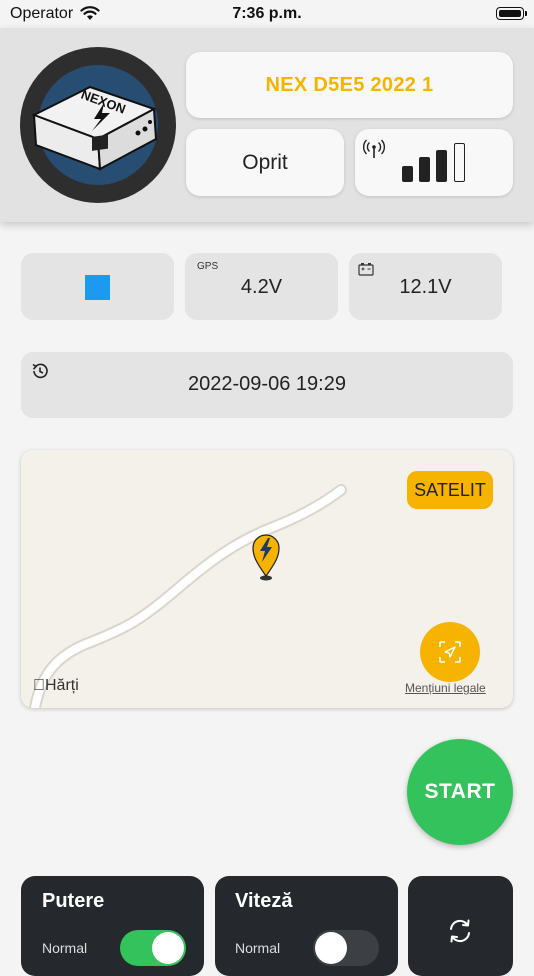 The width and height of the screenshot is (534, 976). I want to click on last-update-value: 2022-09-06 19:29, so click(267, 384).